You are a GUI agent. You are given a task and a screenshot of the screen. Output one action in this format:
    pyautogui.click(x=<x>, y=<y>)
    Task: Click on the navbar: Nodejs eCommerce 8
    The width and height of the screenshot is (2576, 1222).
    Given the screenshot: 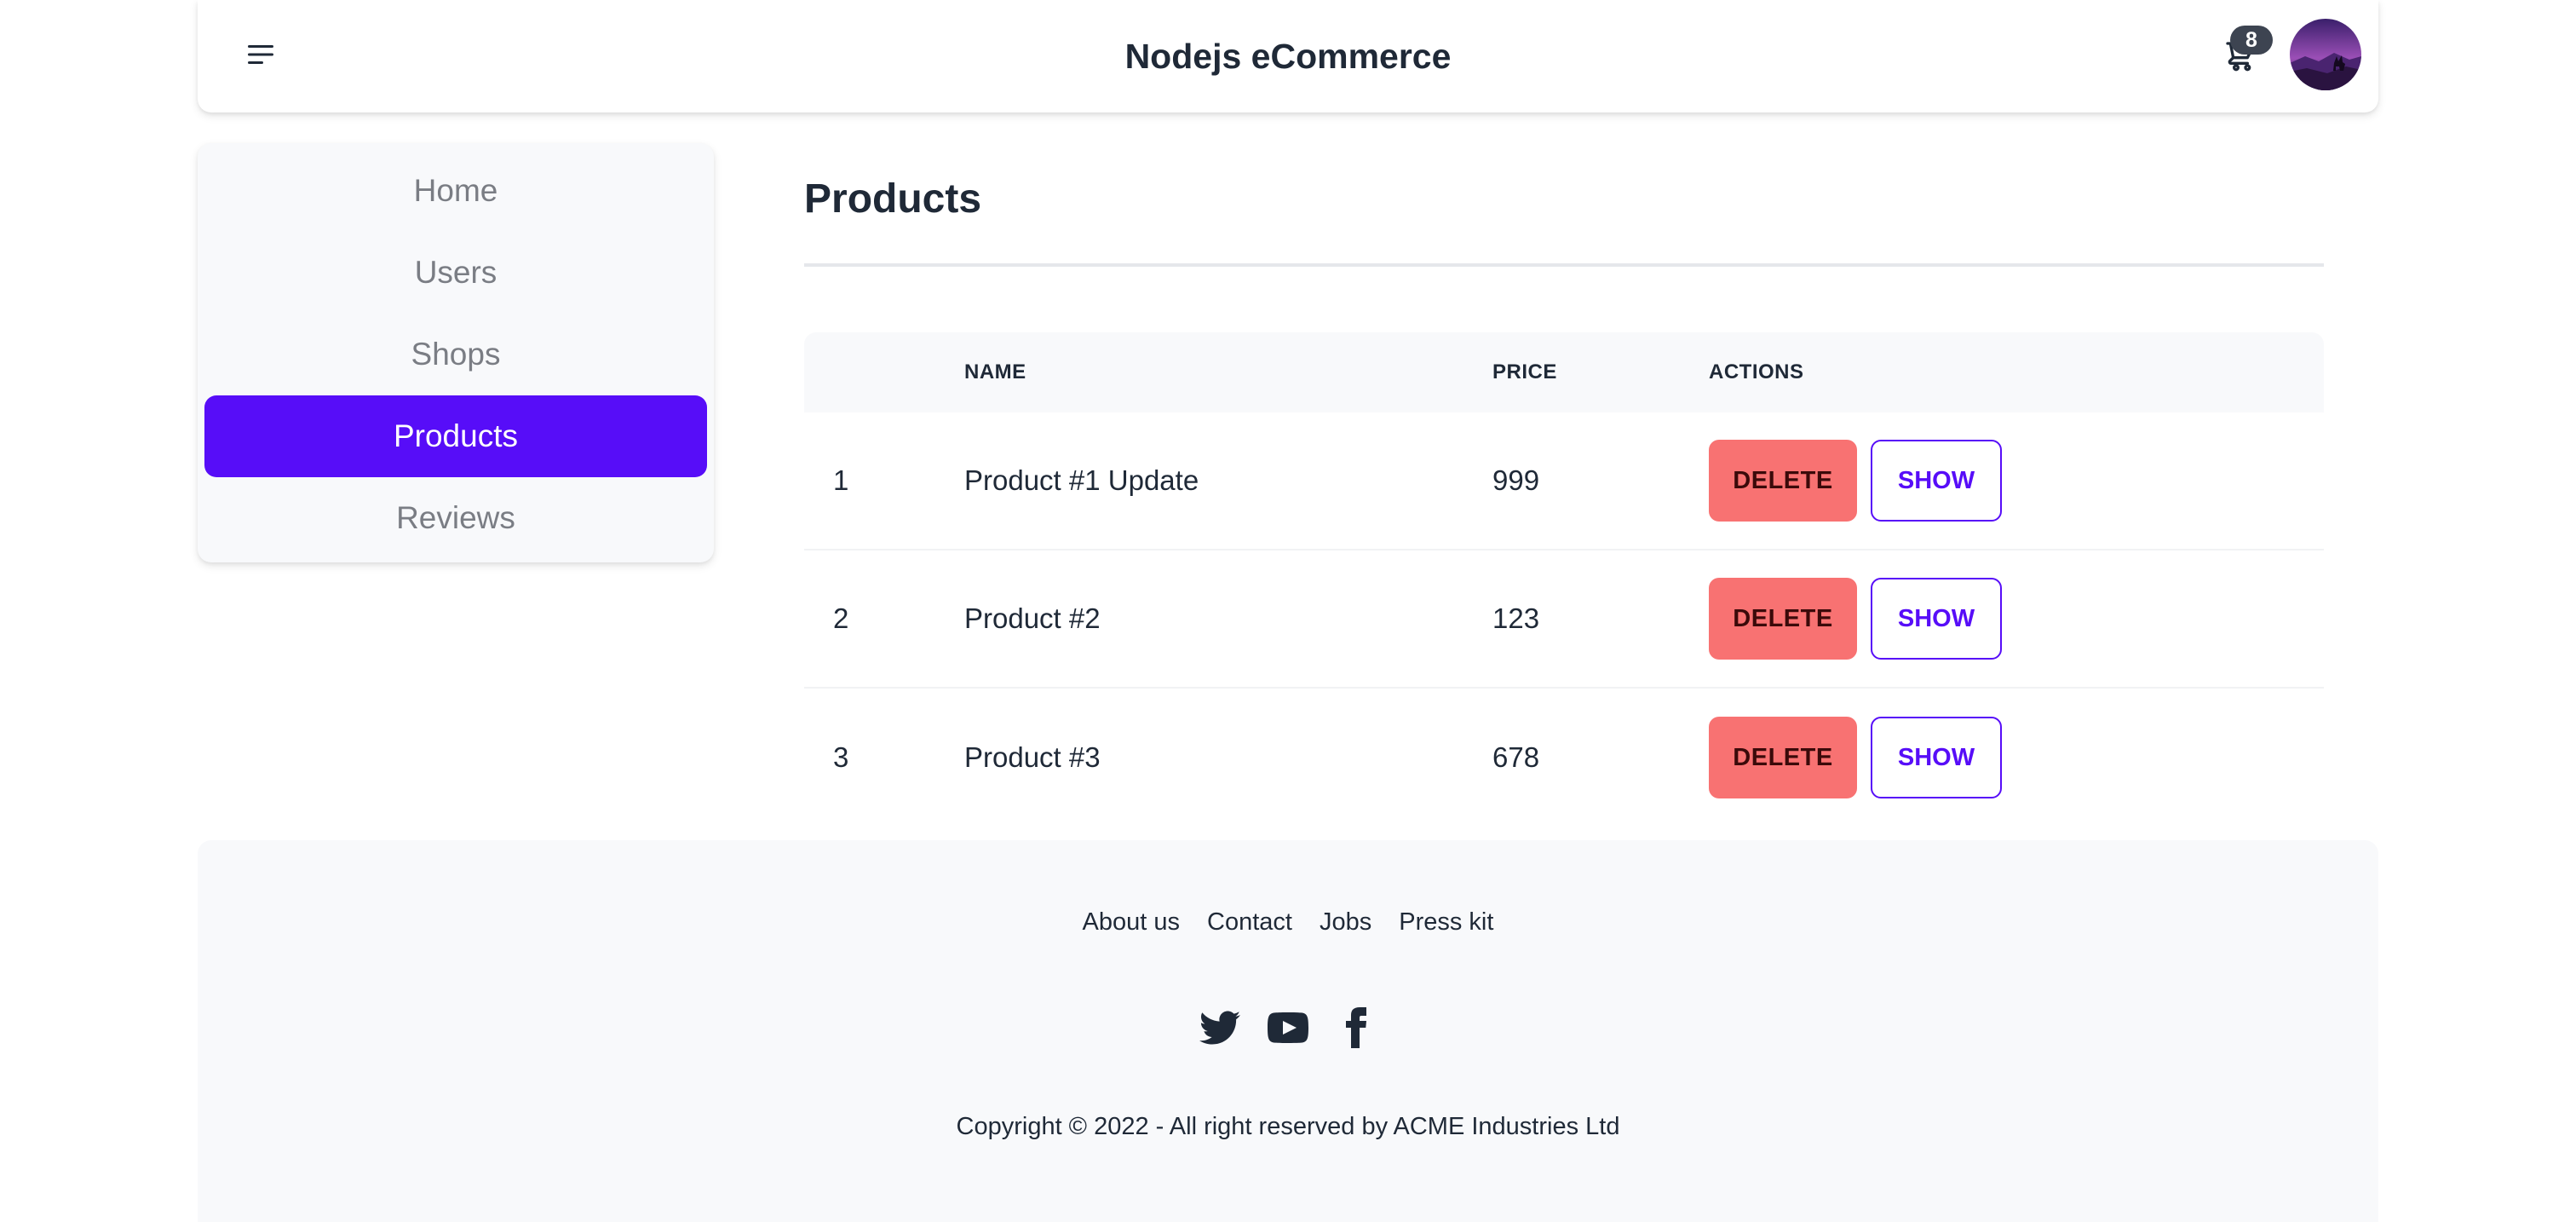 What is the action you would take?
    pyautogui.click(x=1288, y=56)
    